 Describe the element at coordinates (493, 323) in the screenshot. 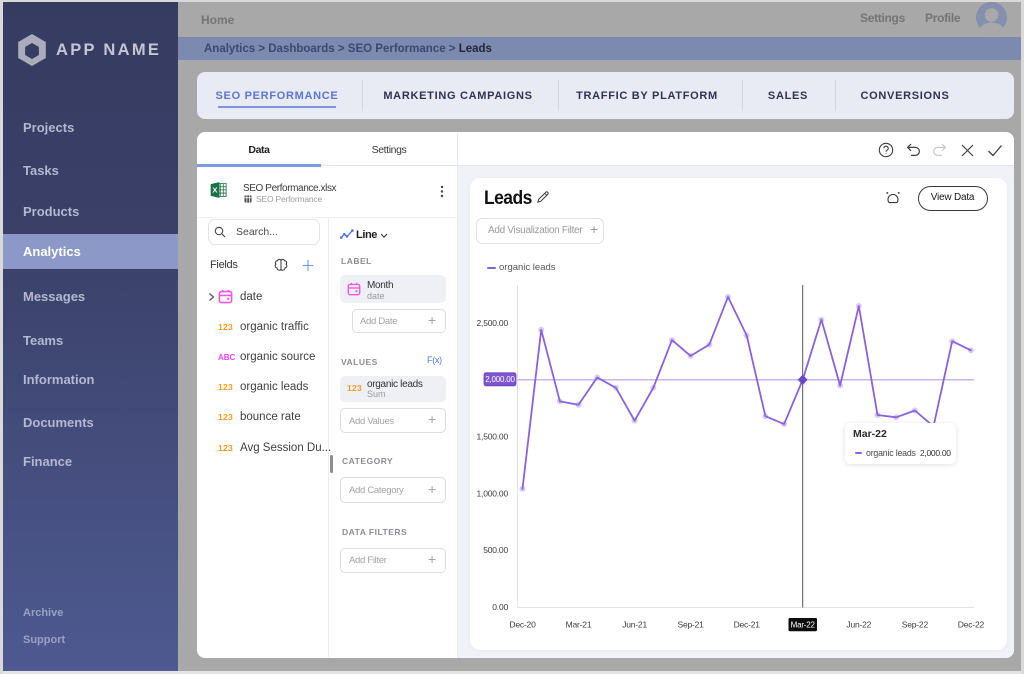

I see `svg-text: 2,500.00` at that location.